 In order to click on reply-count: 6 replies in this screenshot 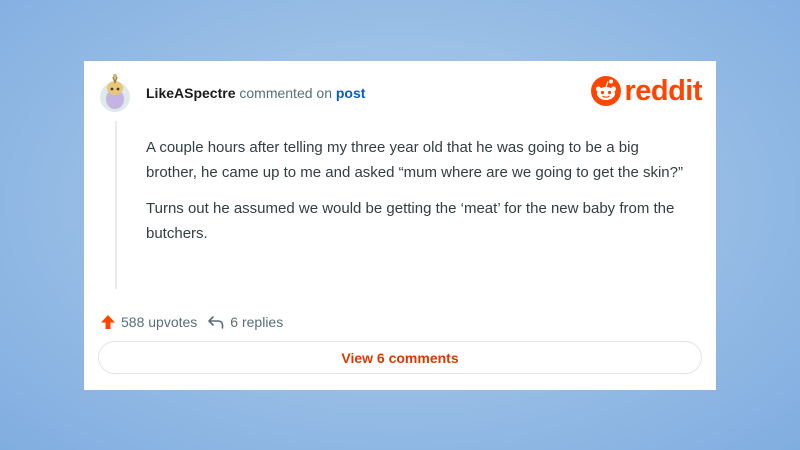, I will do `click(257, 322)`.